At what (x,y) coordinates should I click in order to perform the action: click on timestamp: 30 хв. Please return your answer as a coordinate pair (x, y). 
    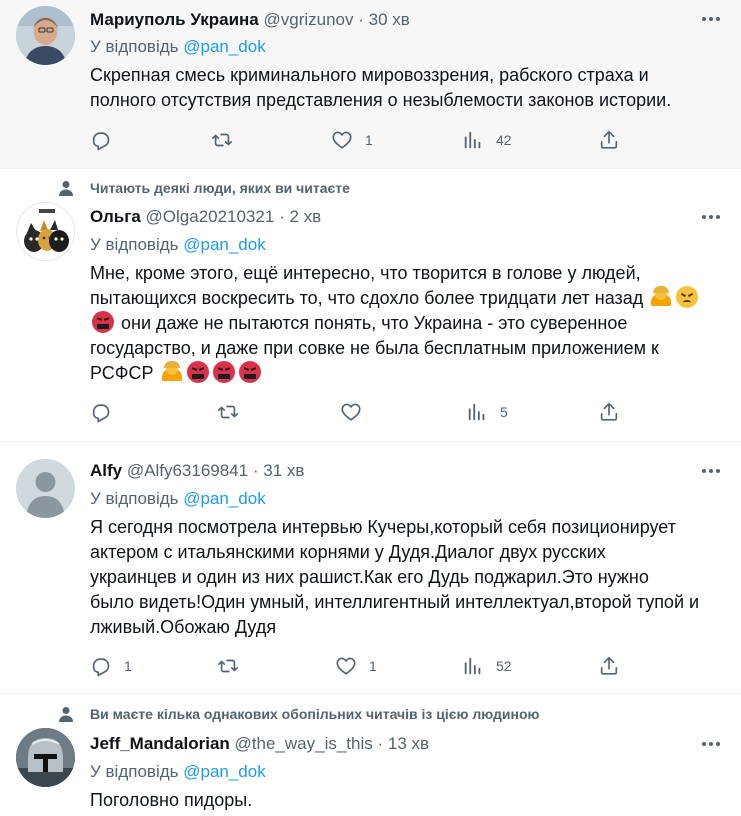
    Looking at the image, I should click on (389, 19).